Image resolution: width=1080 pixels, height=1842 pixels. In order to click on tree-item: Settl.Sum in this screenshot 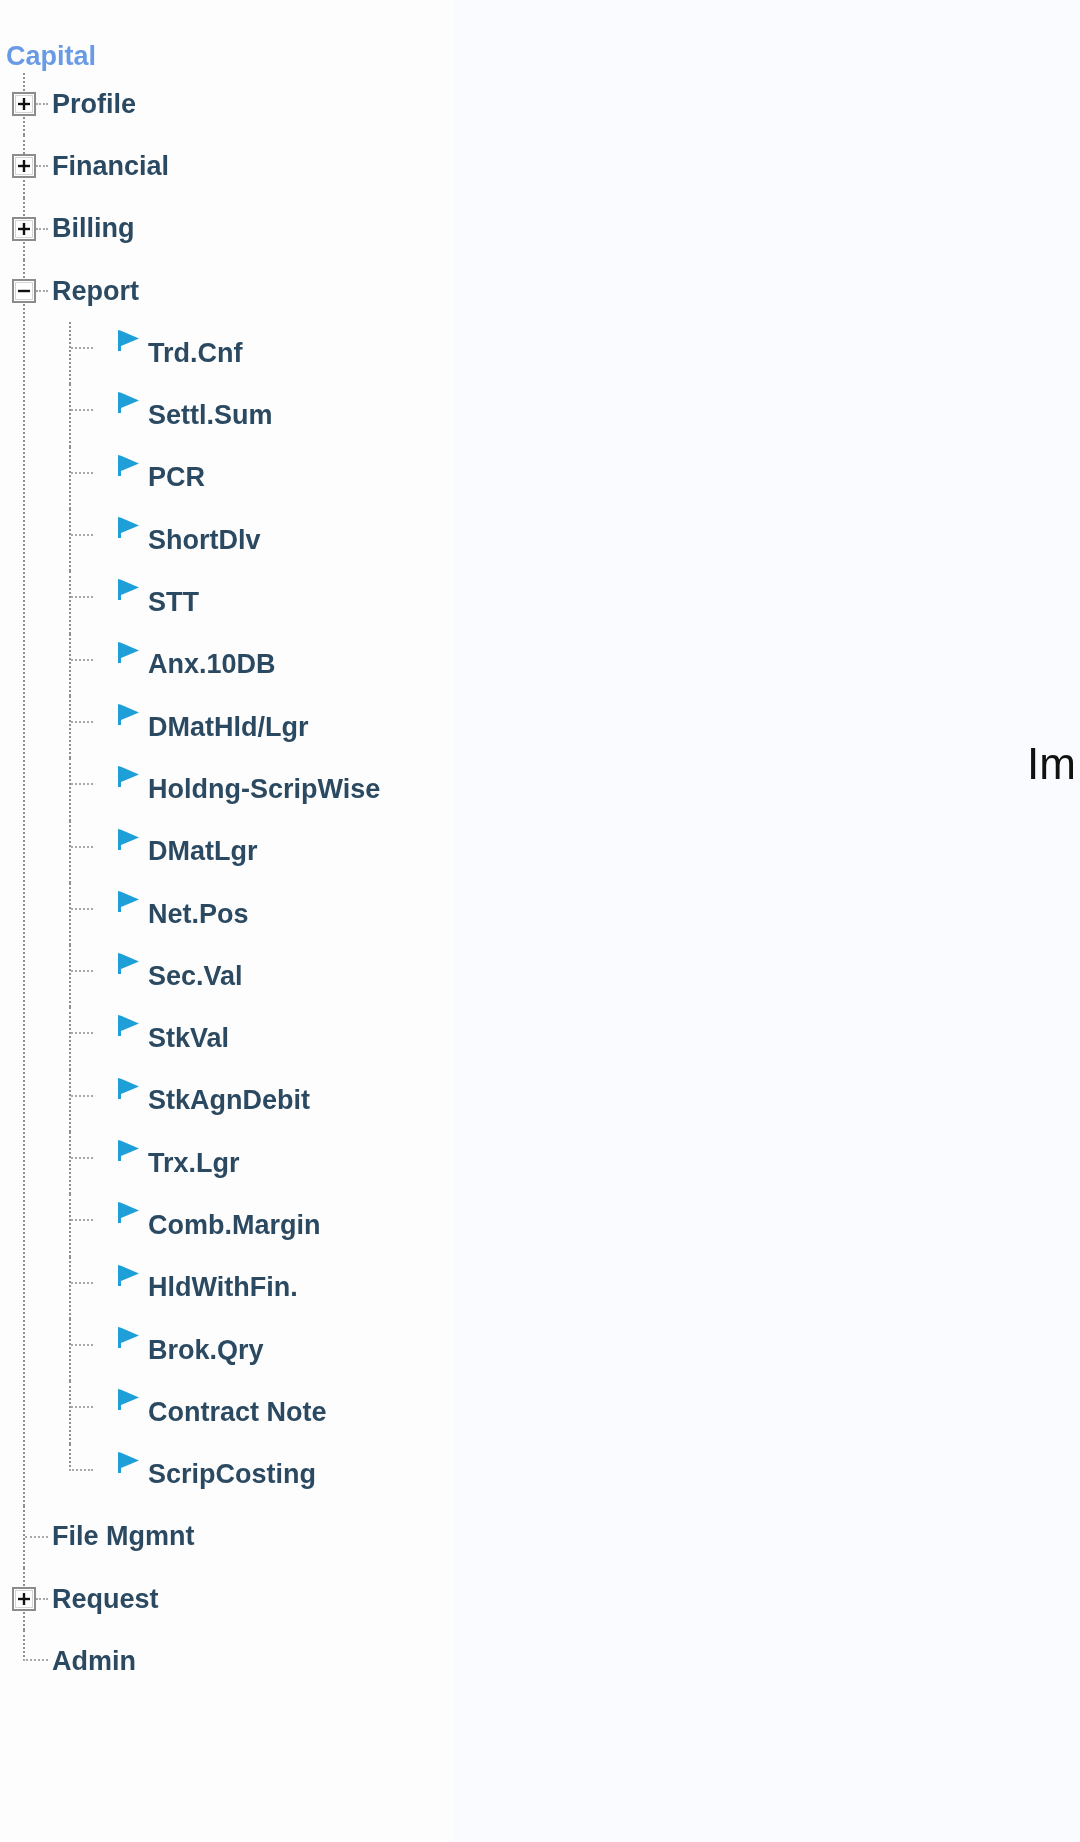, I will do `click(210, 416)`.